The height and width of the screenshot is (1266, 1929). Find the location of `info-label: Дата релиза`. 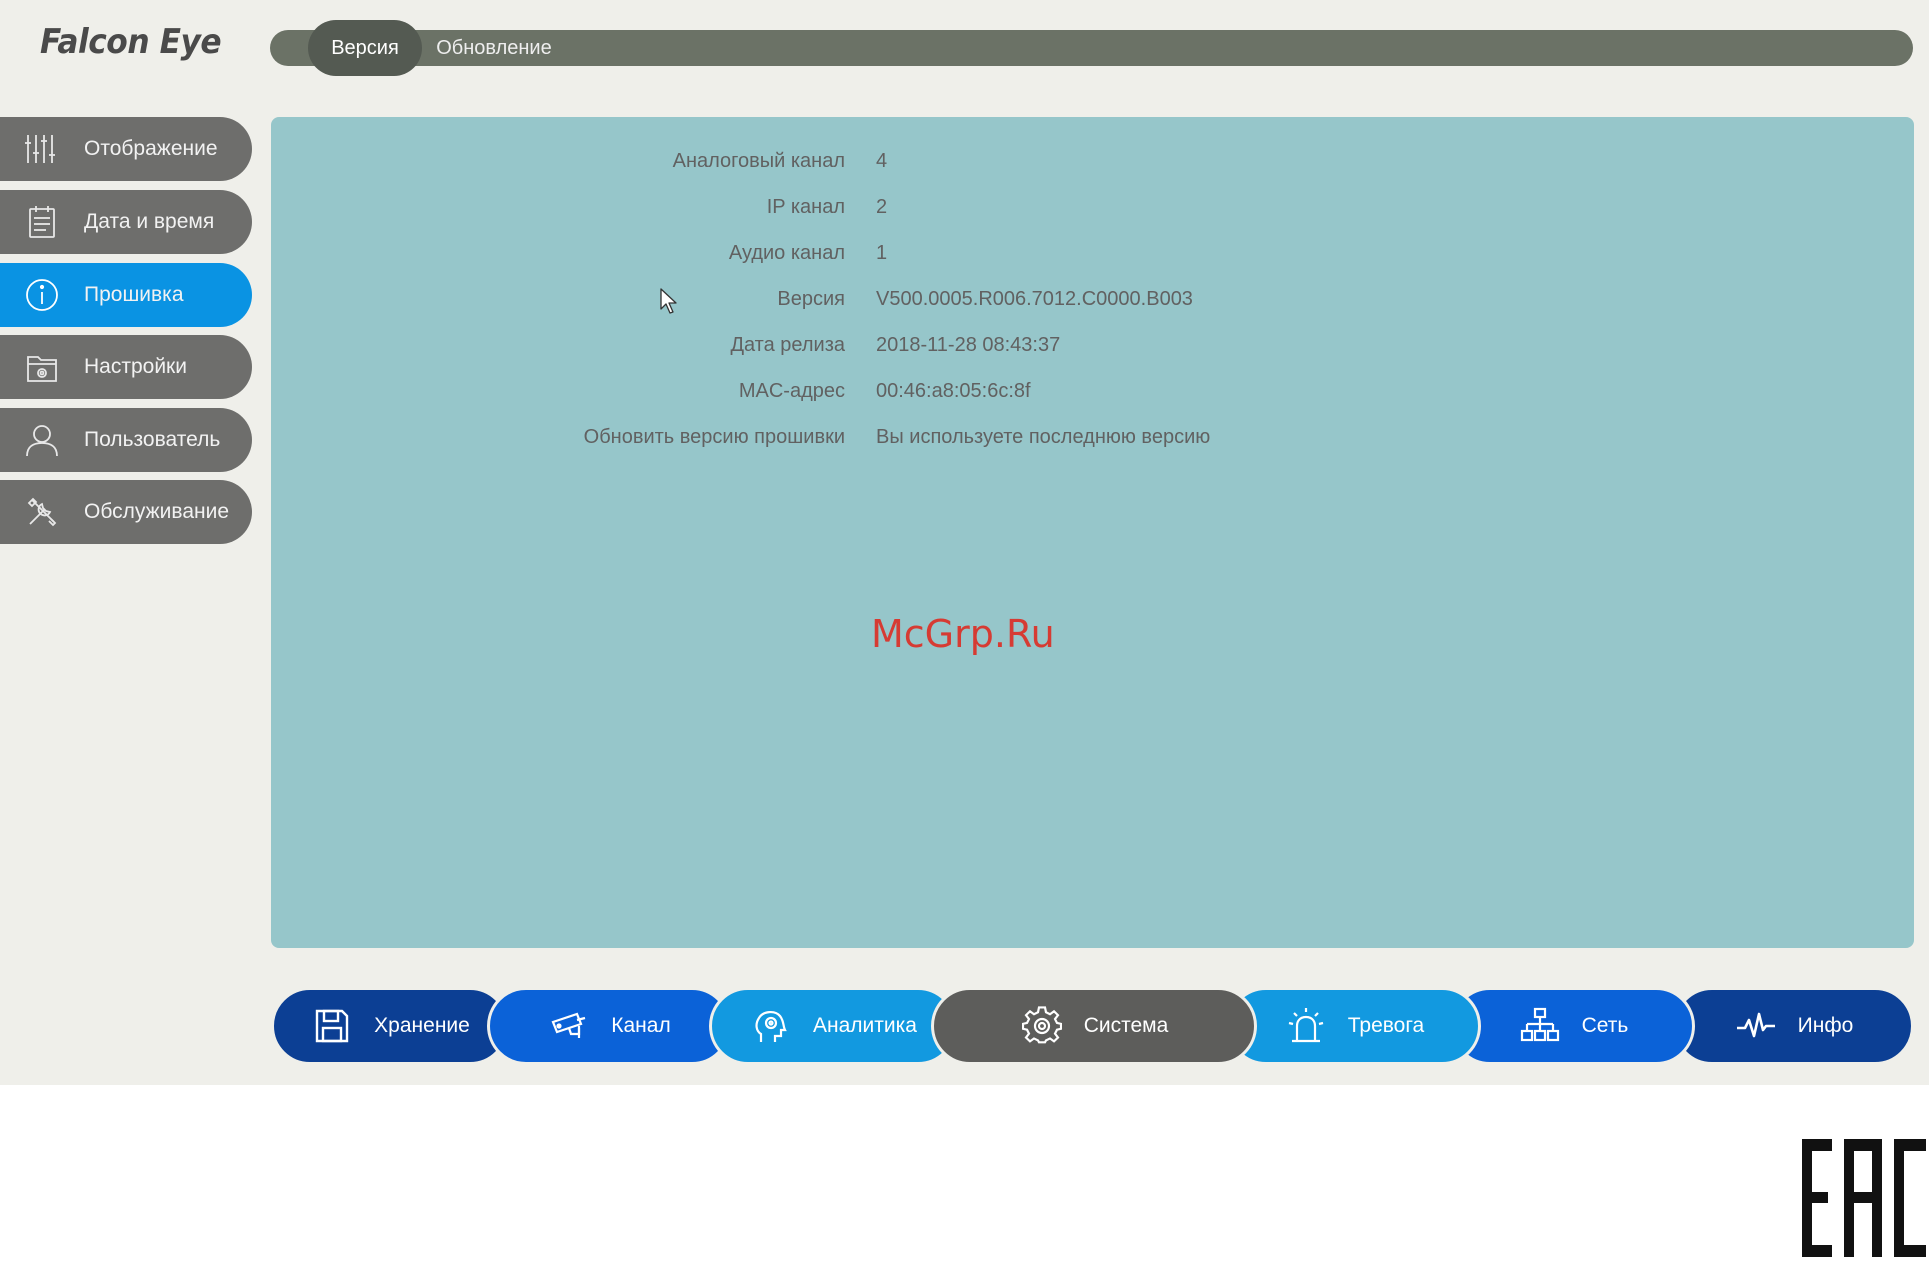

info-label: Дата релиза is located at coordinates (787, 345).